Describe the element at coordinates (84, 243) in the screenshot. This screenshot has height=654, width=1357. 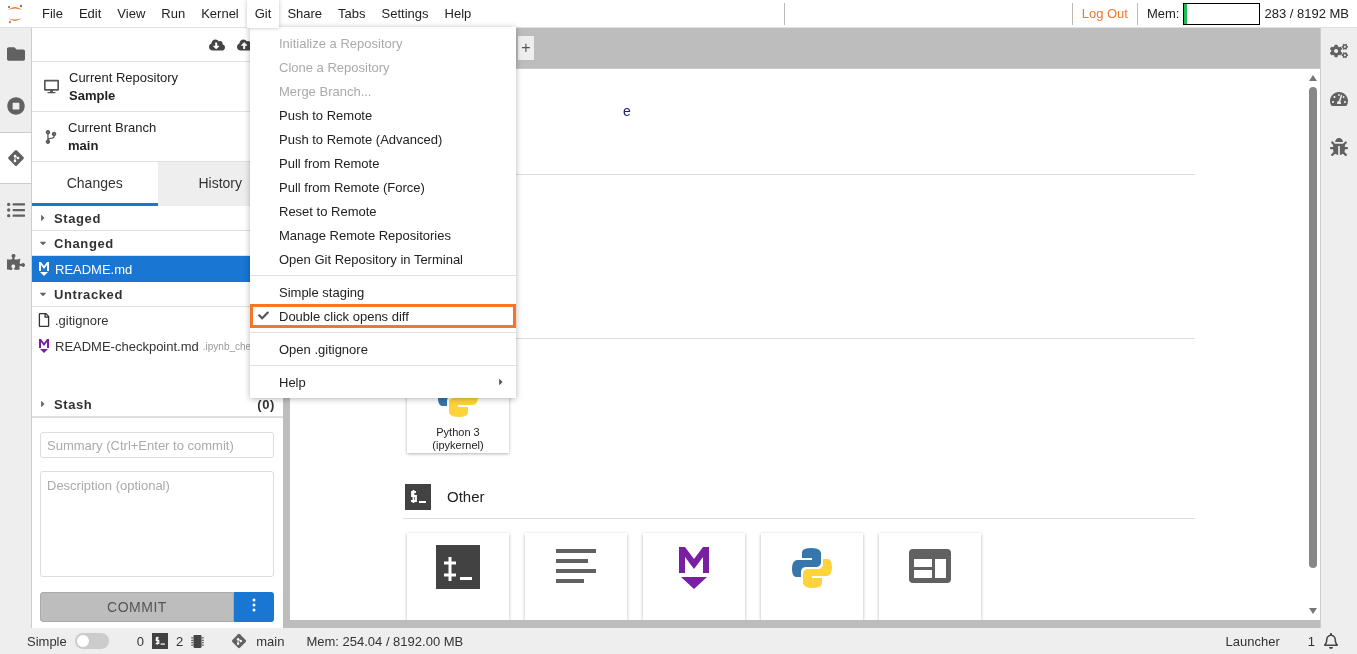
I see `section-title: Changed` at that location.